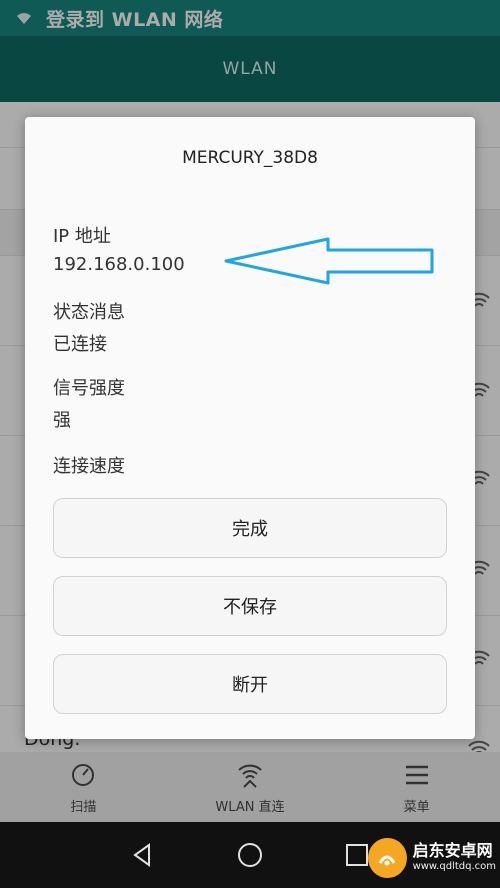 Image resolution: width=500 pixels, height=888 pixels. What do you see at coordinates (387, 858) in the screenshot?
I see `watermark-logo` at bounding box center [387, 858].